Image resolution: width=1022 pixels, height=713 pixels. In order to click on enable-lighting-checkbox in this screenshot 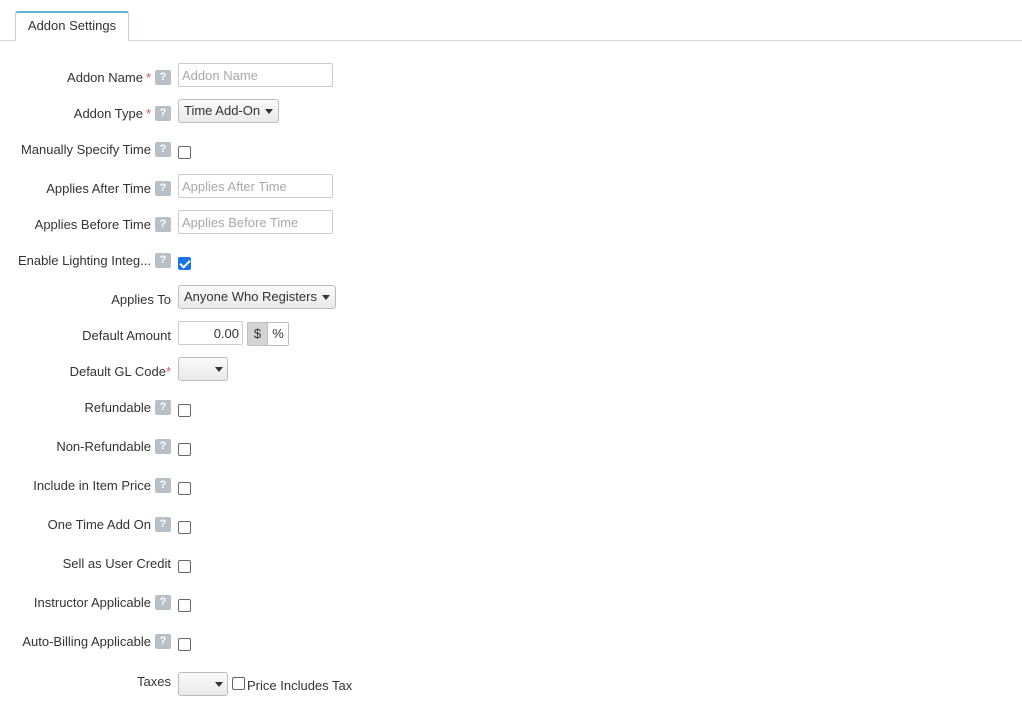, I will do `click(184, 263)`.